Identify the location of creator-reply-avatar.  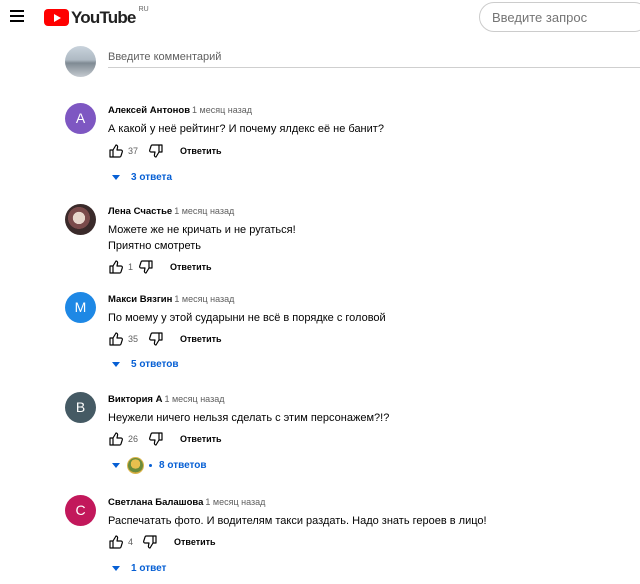
(135, 465).